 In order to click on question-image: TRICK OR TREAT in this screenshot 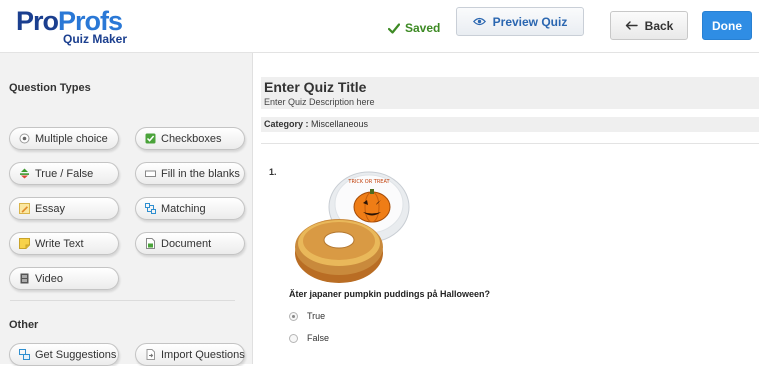, I will do `click(351, 225)`.